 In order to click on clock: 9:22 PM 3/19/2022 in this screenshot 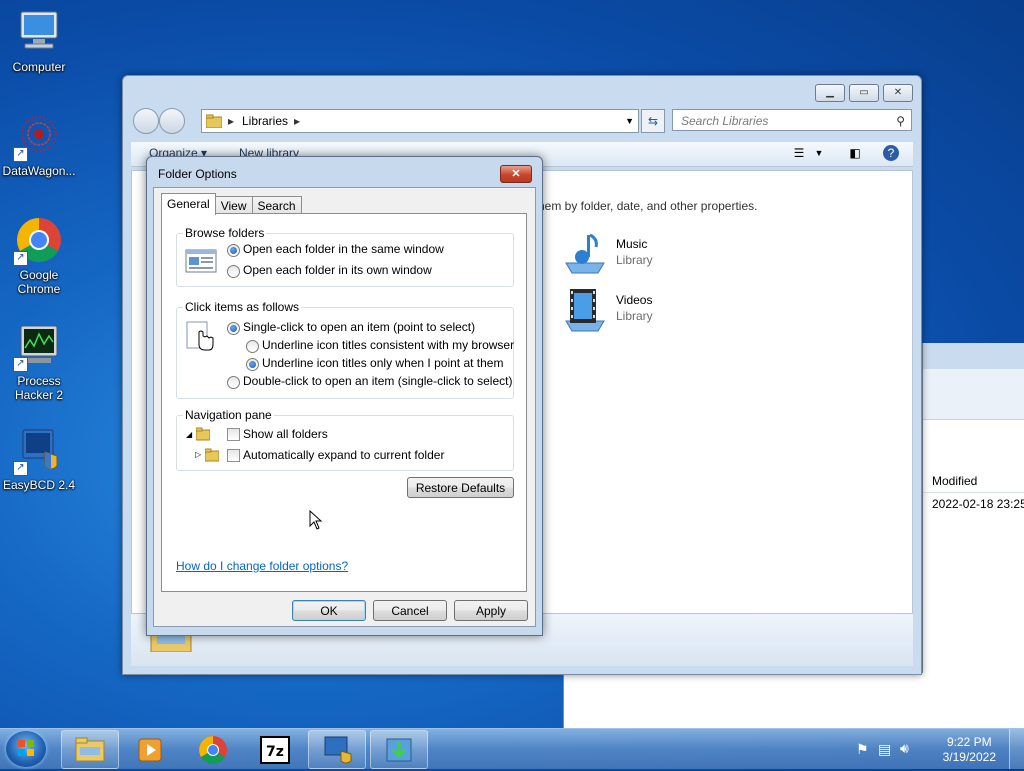, I will do `click(969, 750)`.